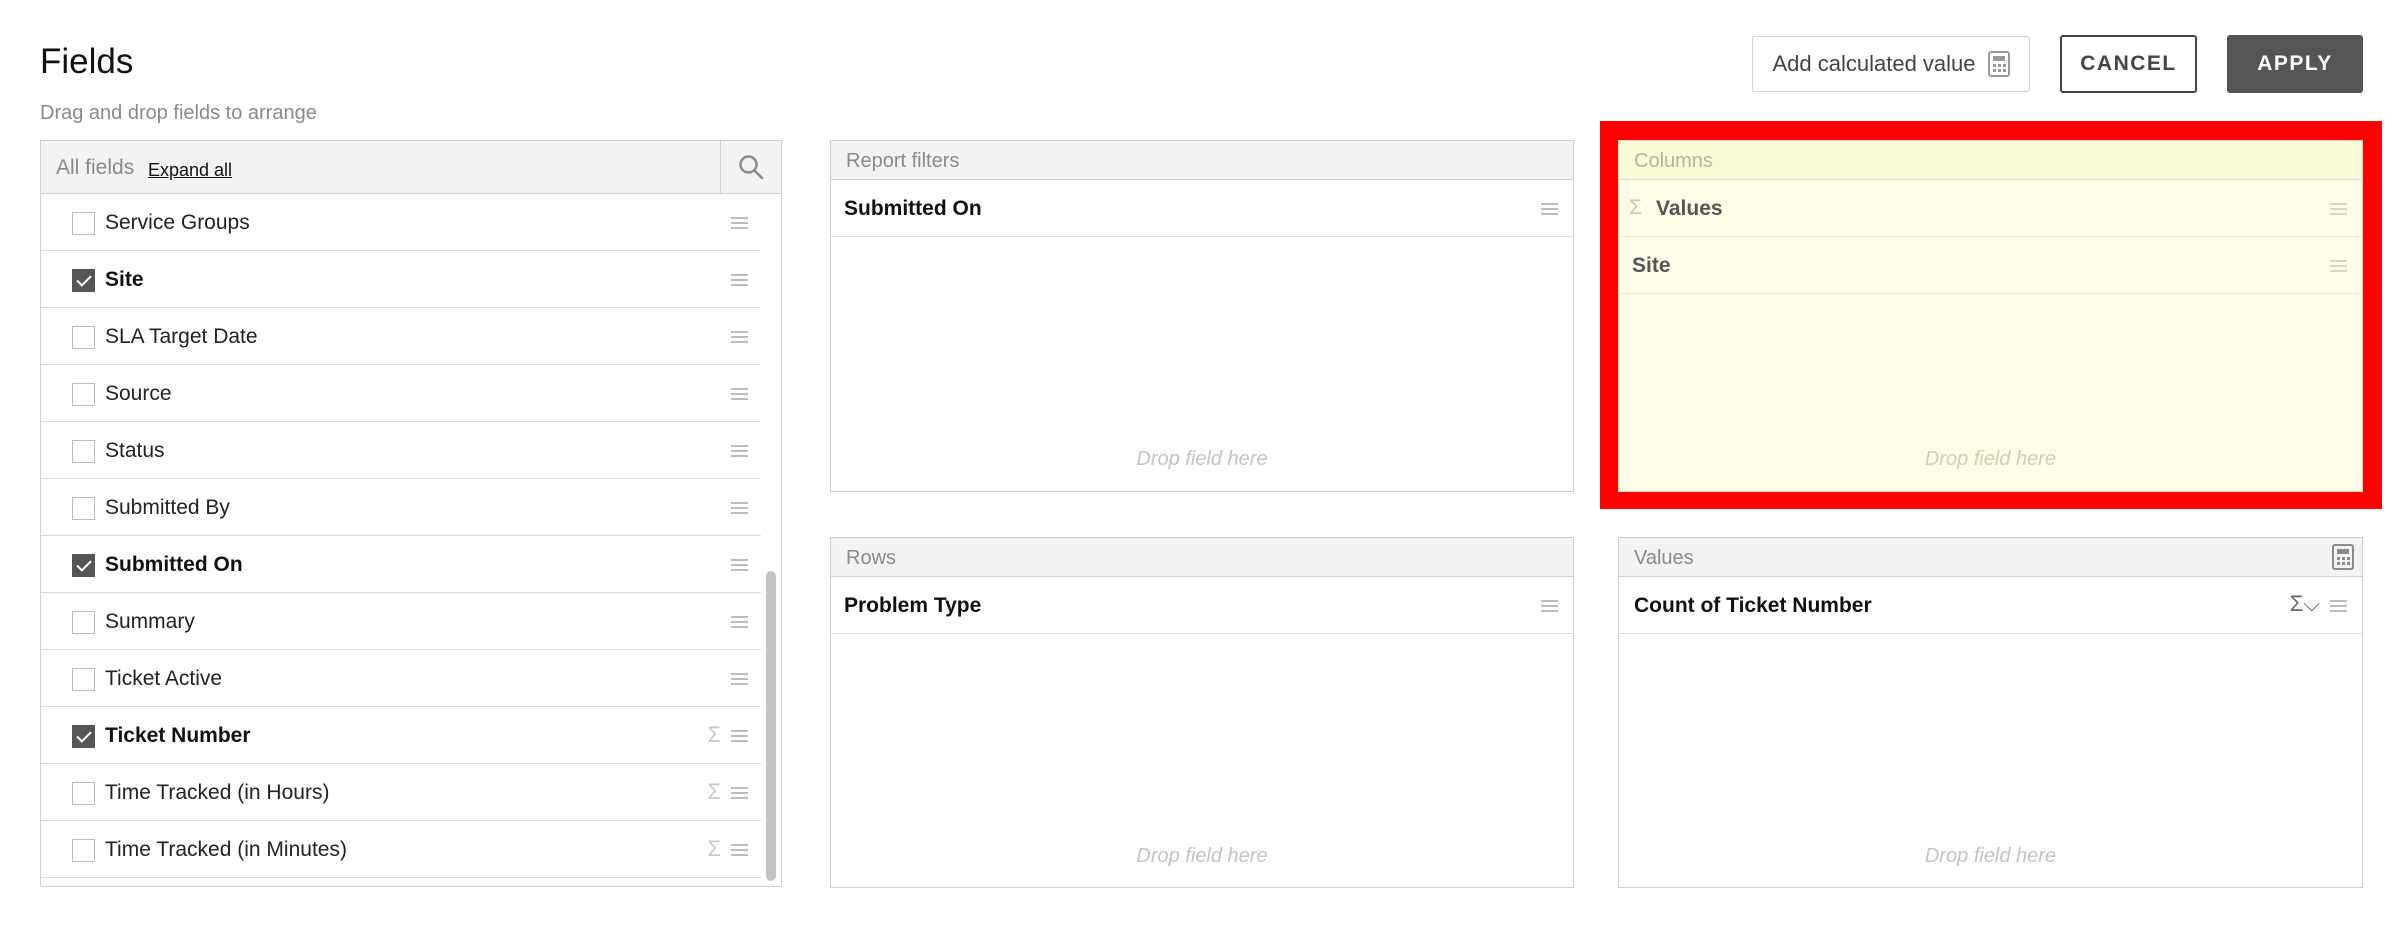 The image size is (2406, 930). I want to click on field-list-item: Source, so click(401, 393).